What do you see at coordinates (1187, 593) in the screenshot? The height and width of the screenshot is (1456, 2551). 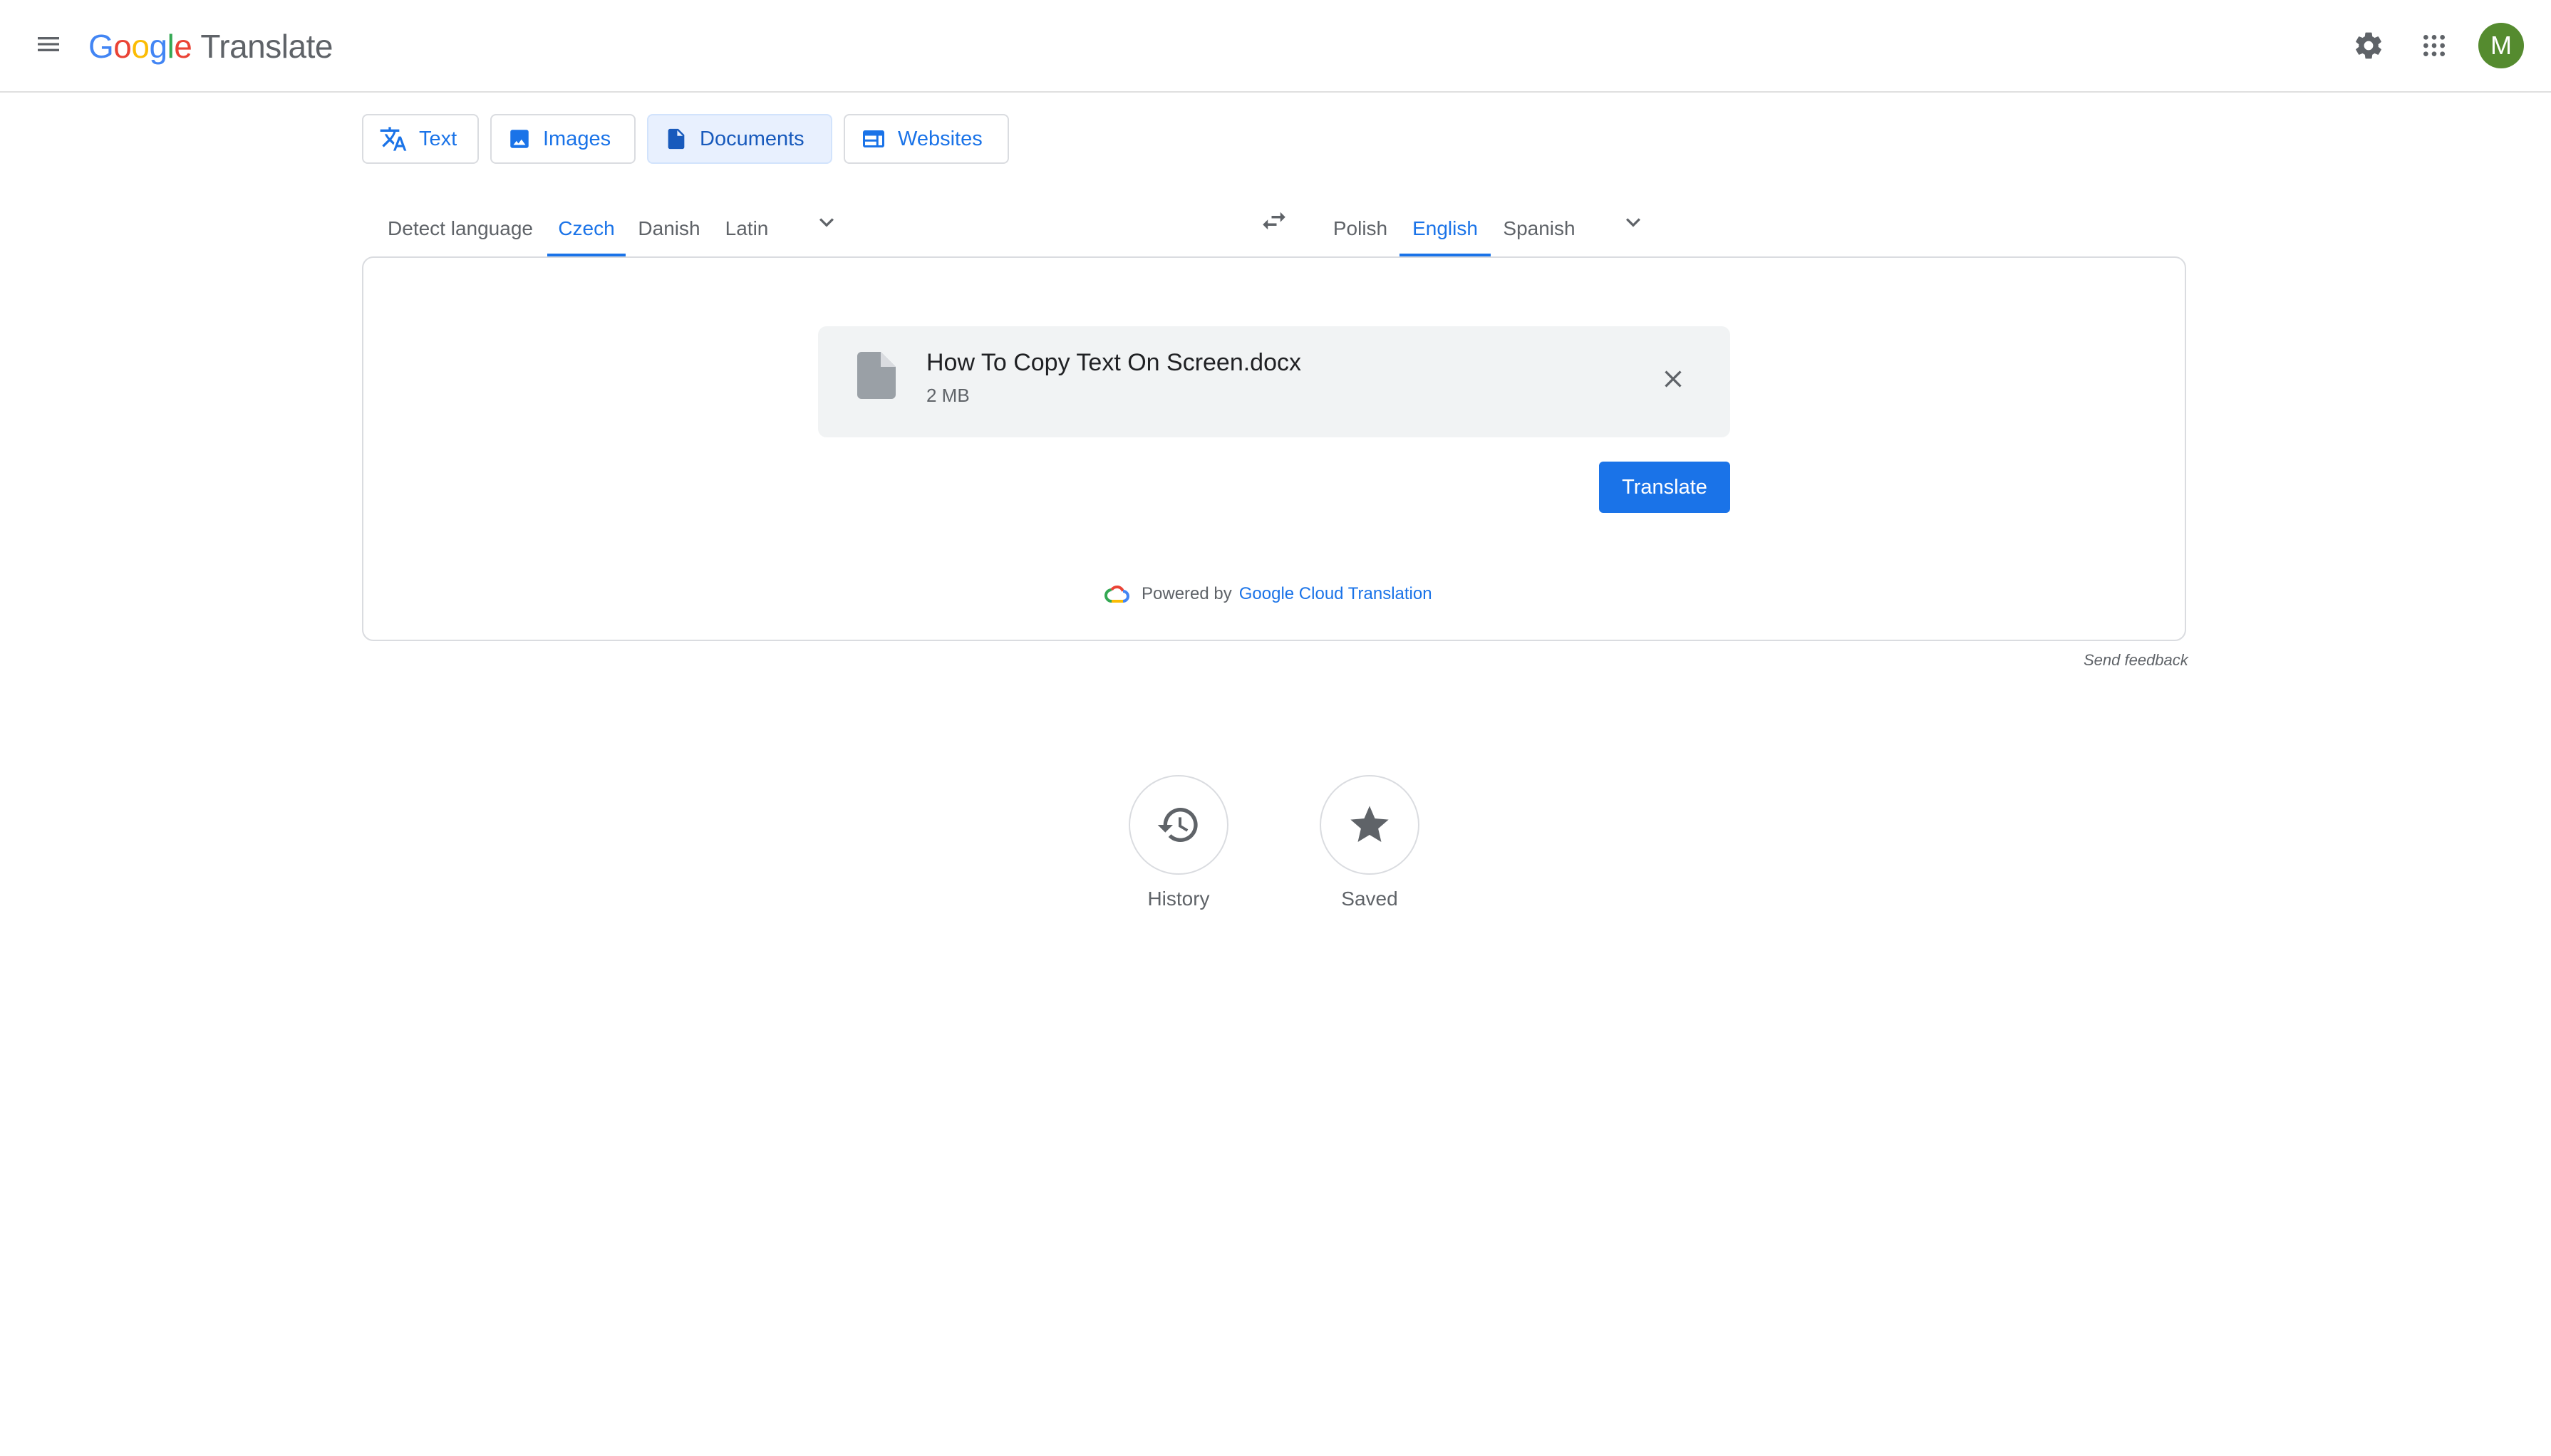 I see `powered-by-prefix: Powered by` at bounding box center [1187, 593].